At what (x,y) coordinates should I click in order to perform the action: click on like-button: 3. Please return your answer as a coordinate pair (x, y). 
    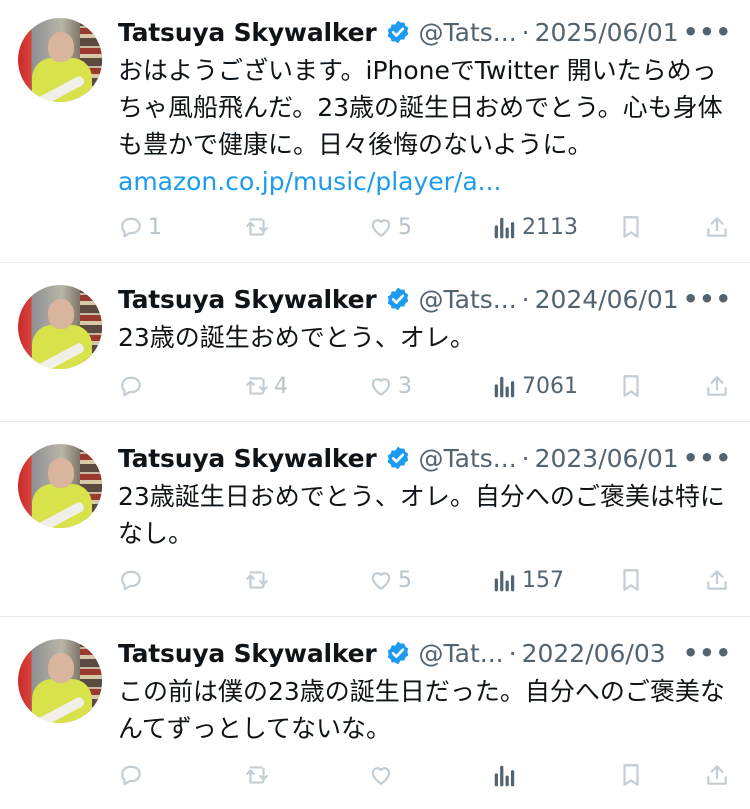
    Looking at the image, I should click on (390, 386).